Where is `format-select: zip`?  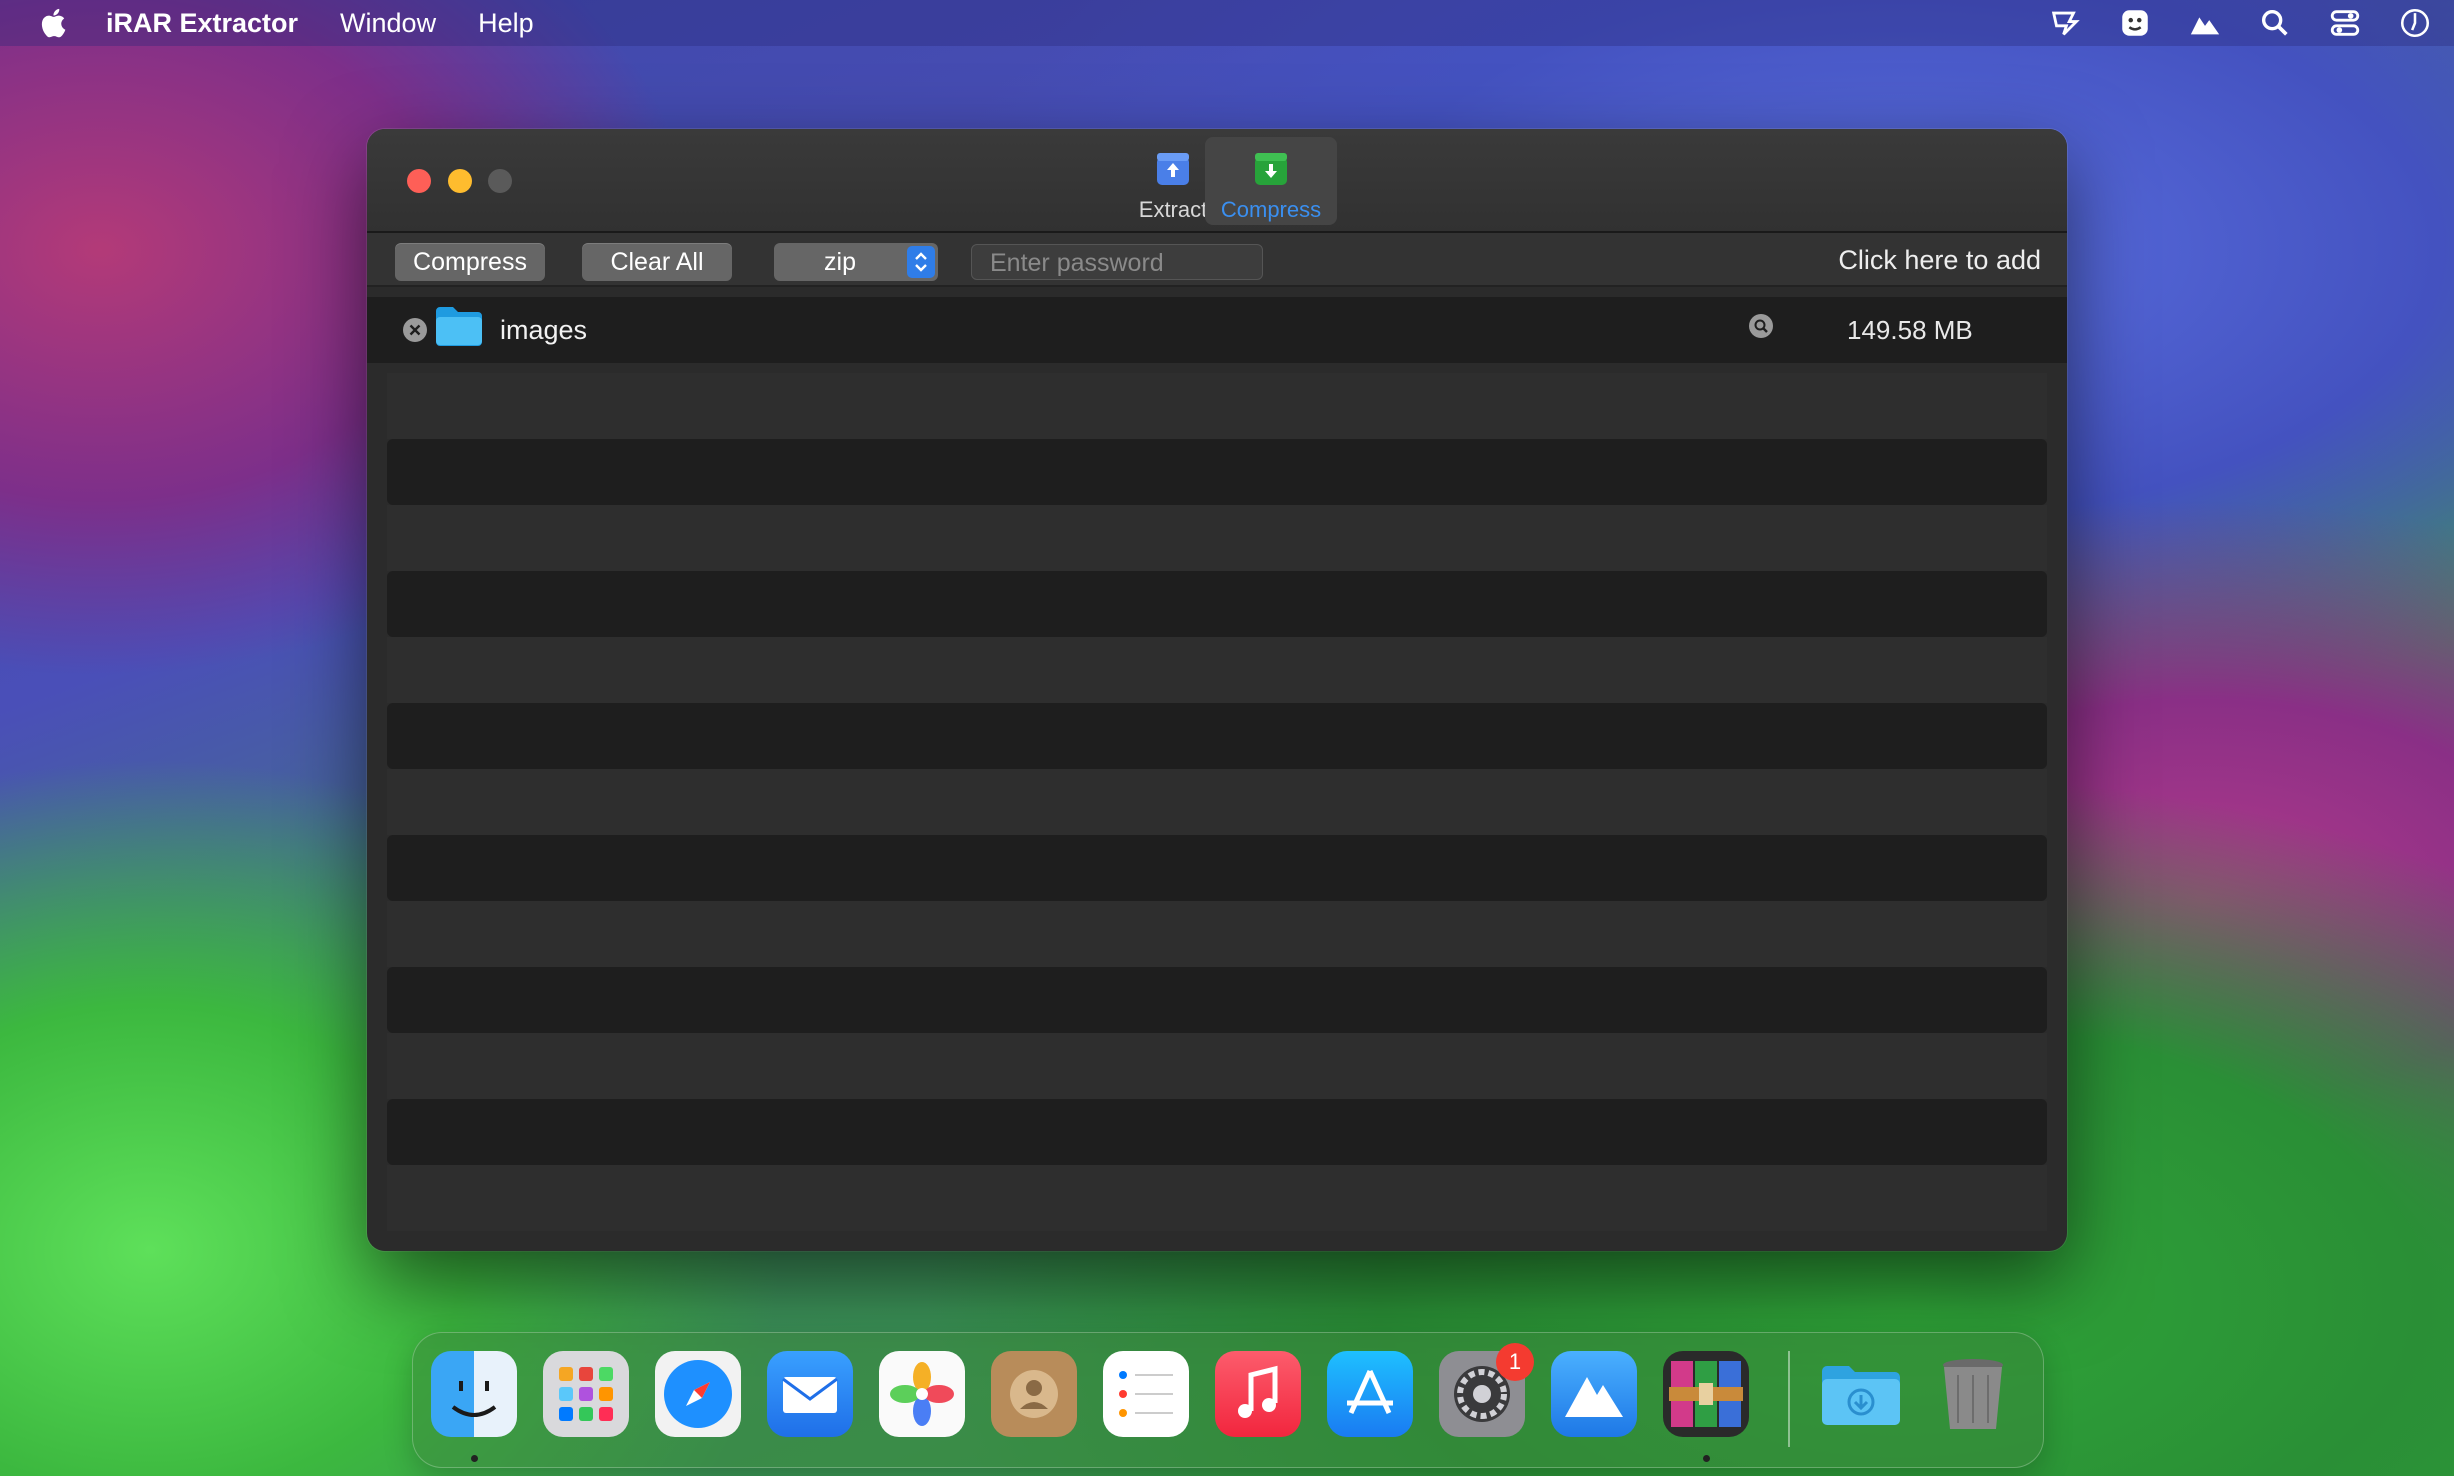 format-select: zip is located at coordinates (856, 262).